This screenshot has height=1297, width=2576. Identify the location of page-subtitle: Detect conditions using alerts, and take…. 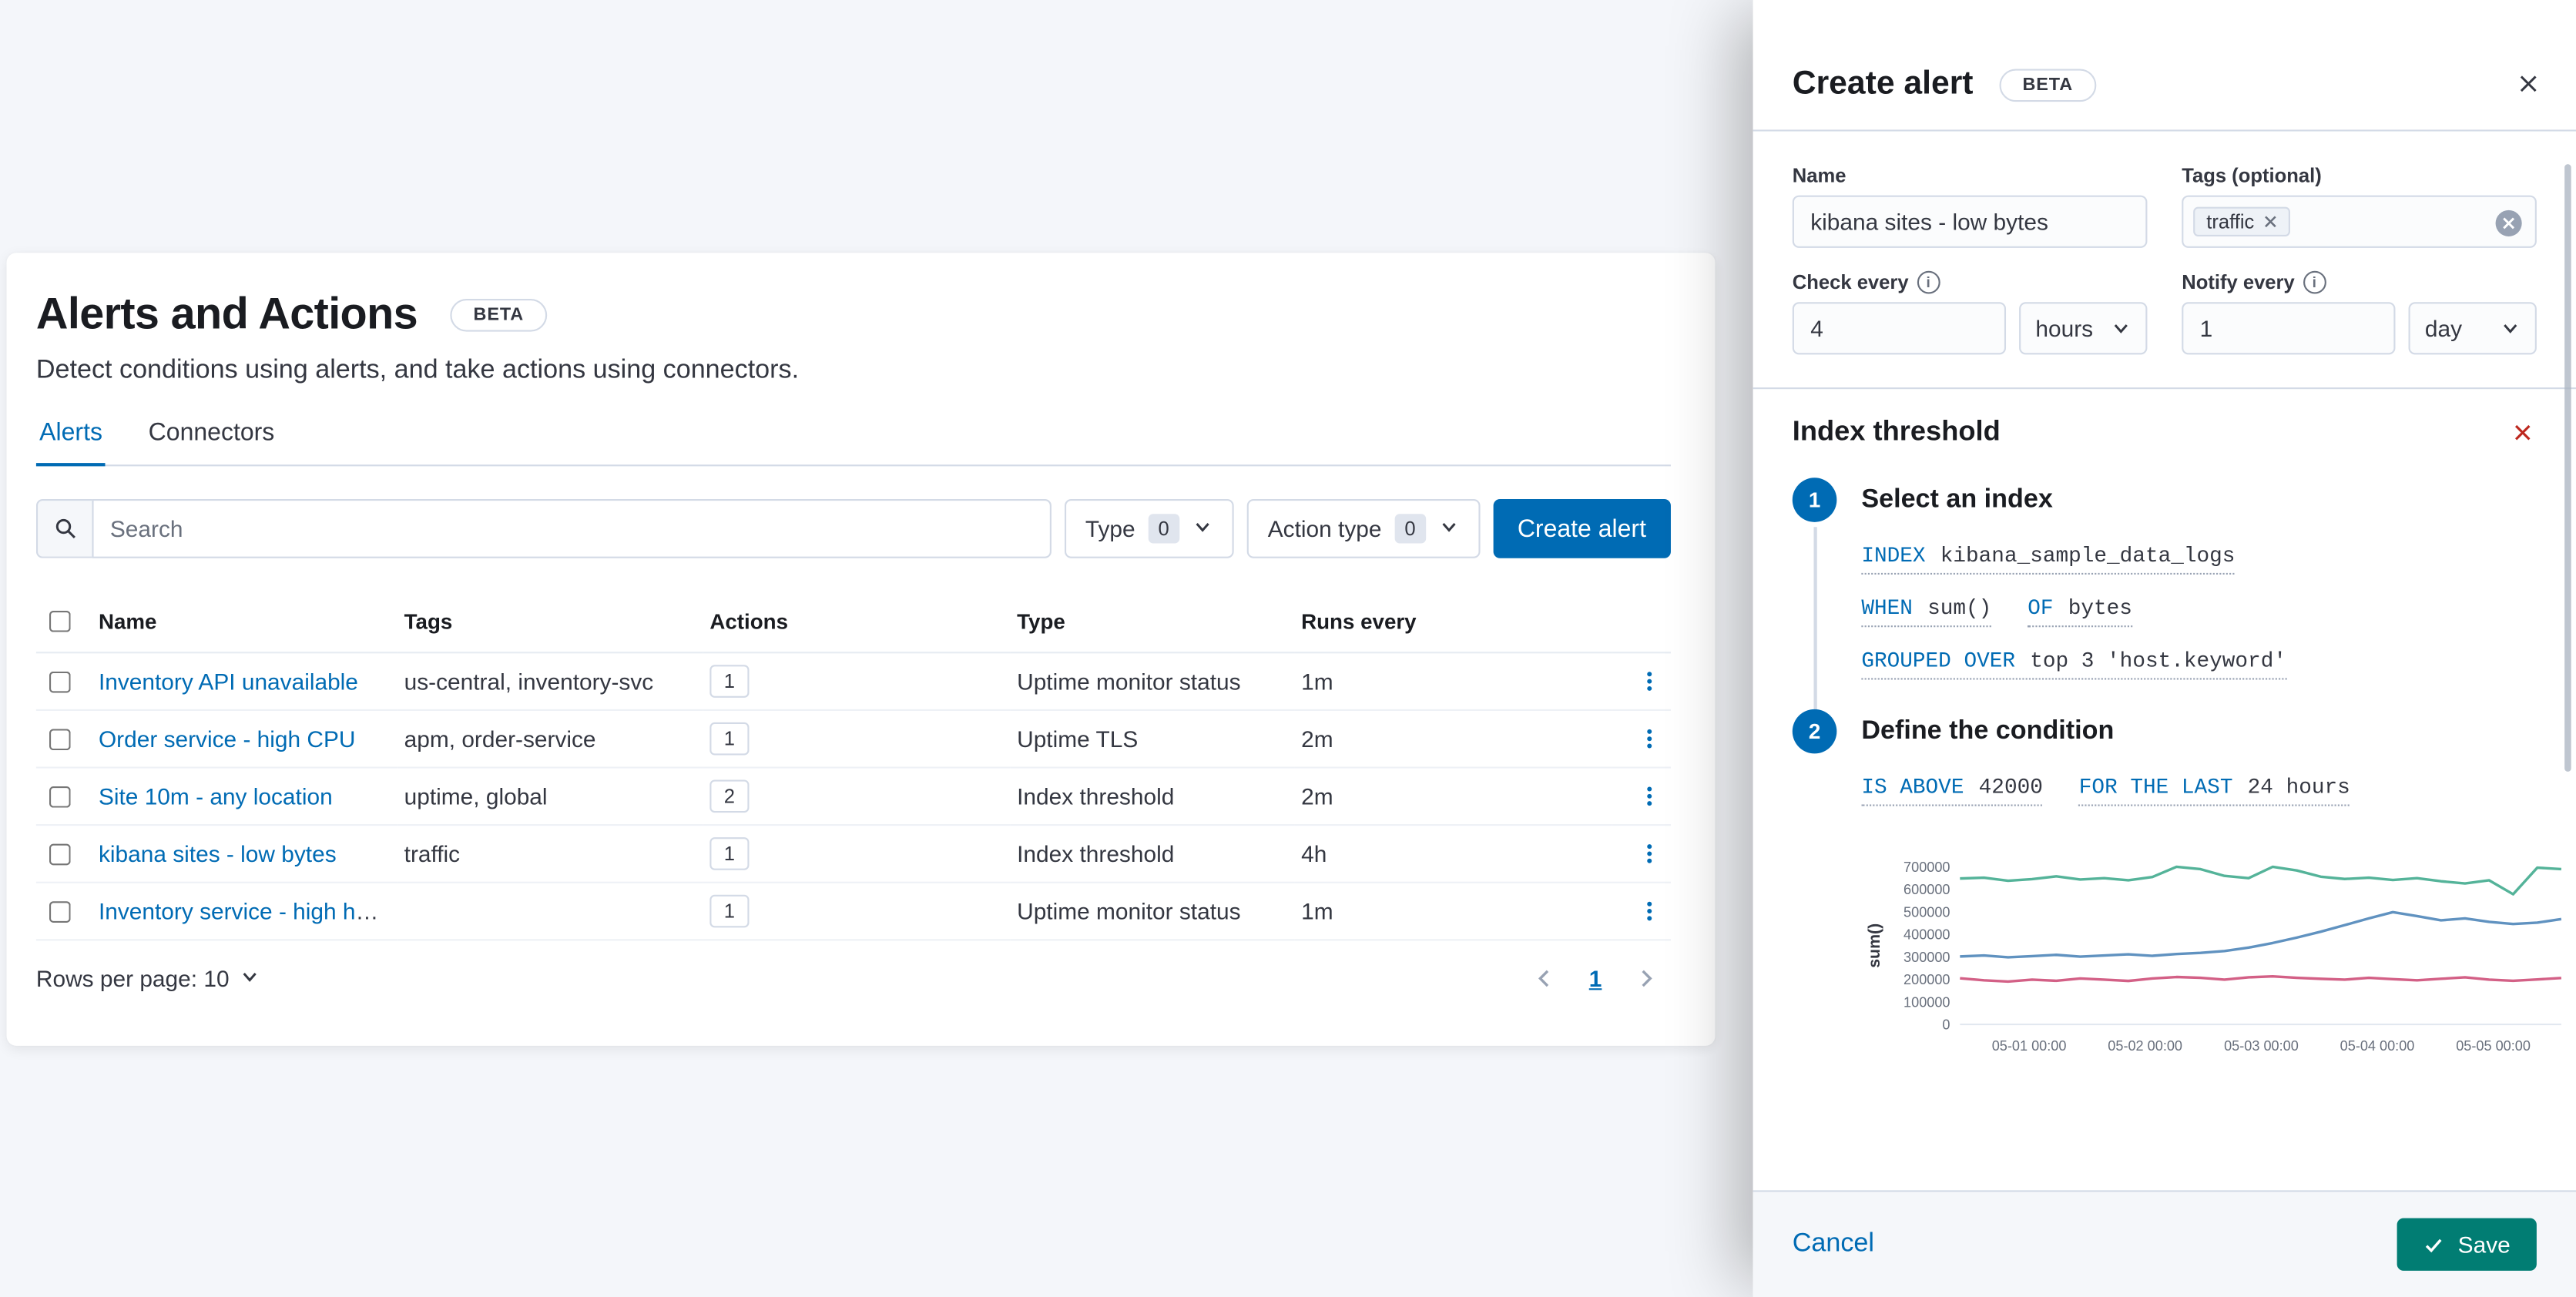
(417, 370).